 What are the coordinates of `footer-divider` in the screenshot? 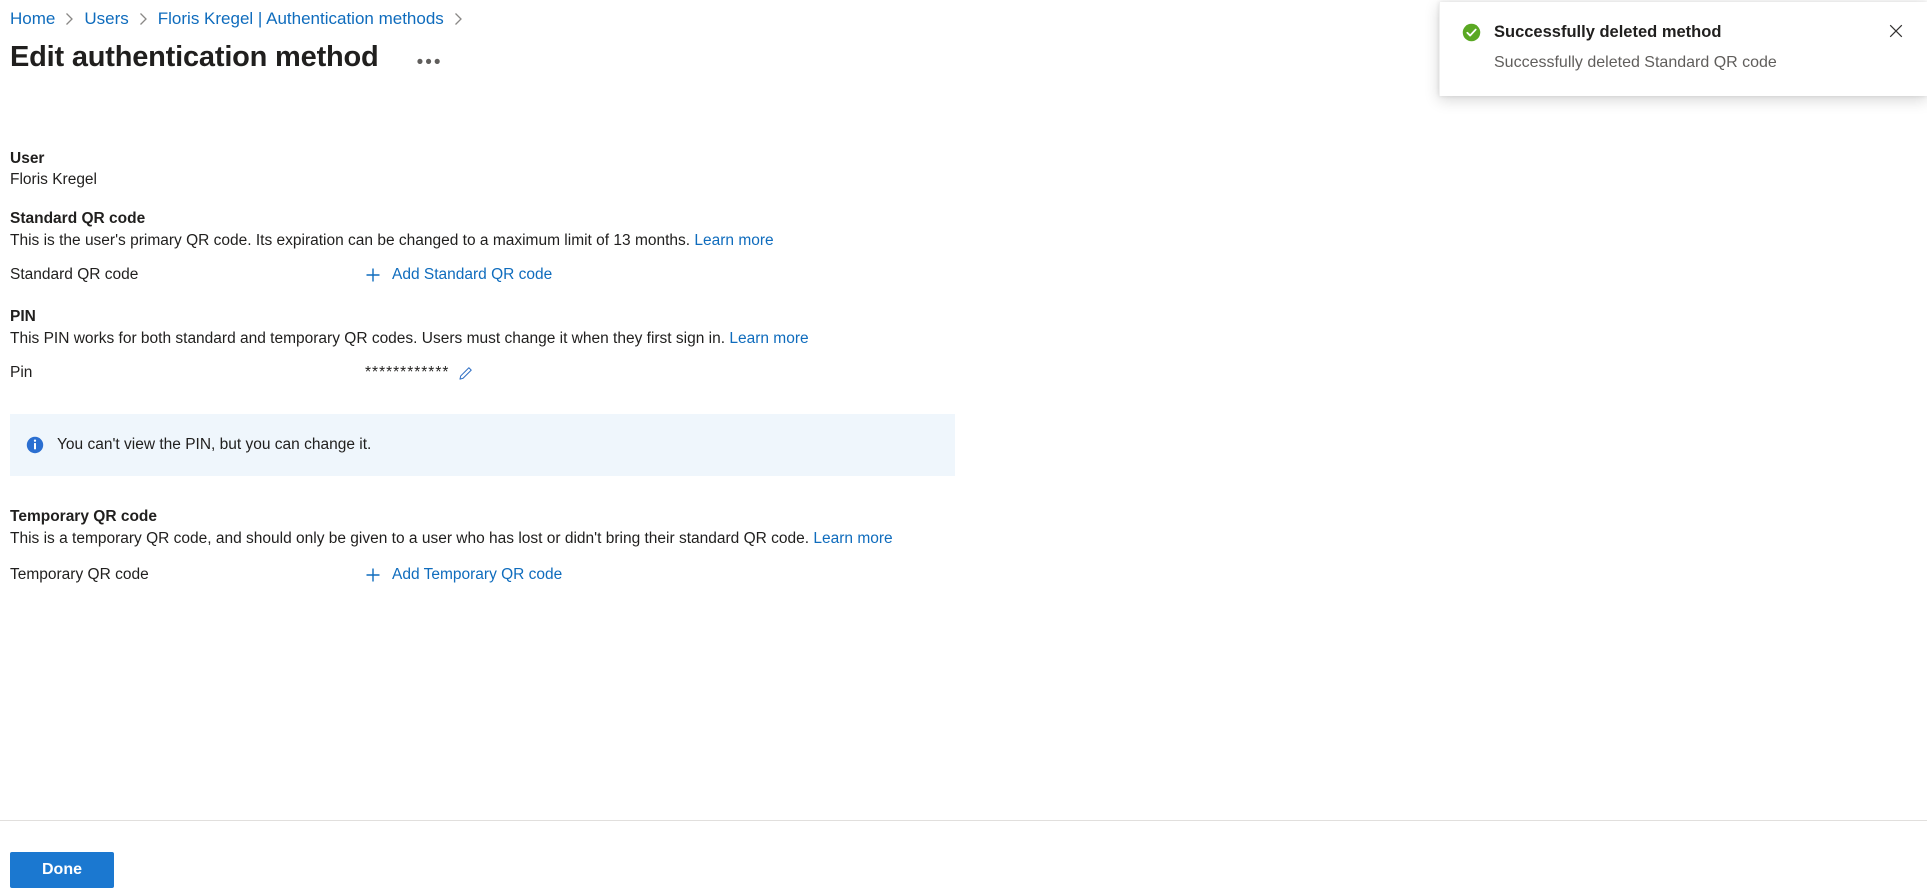 It's located at (963, 820).